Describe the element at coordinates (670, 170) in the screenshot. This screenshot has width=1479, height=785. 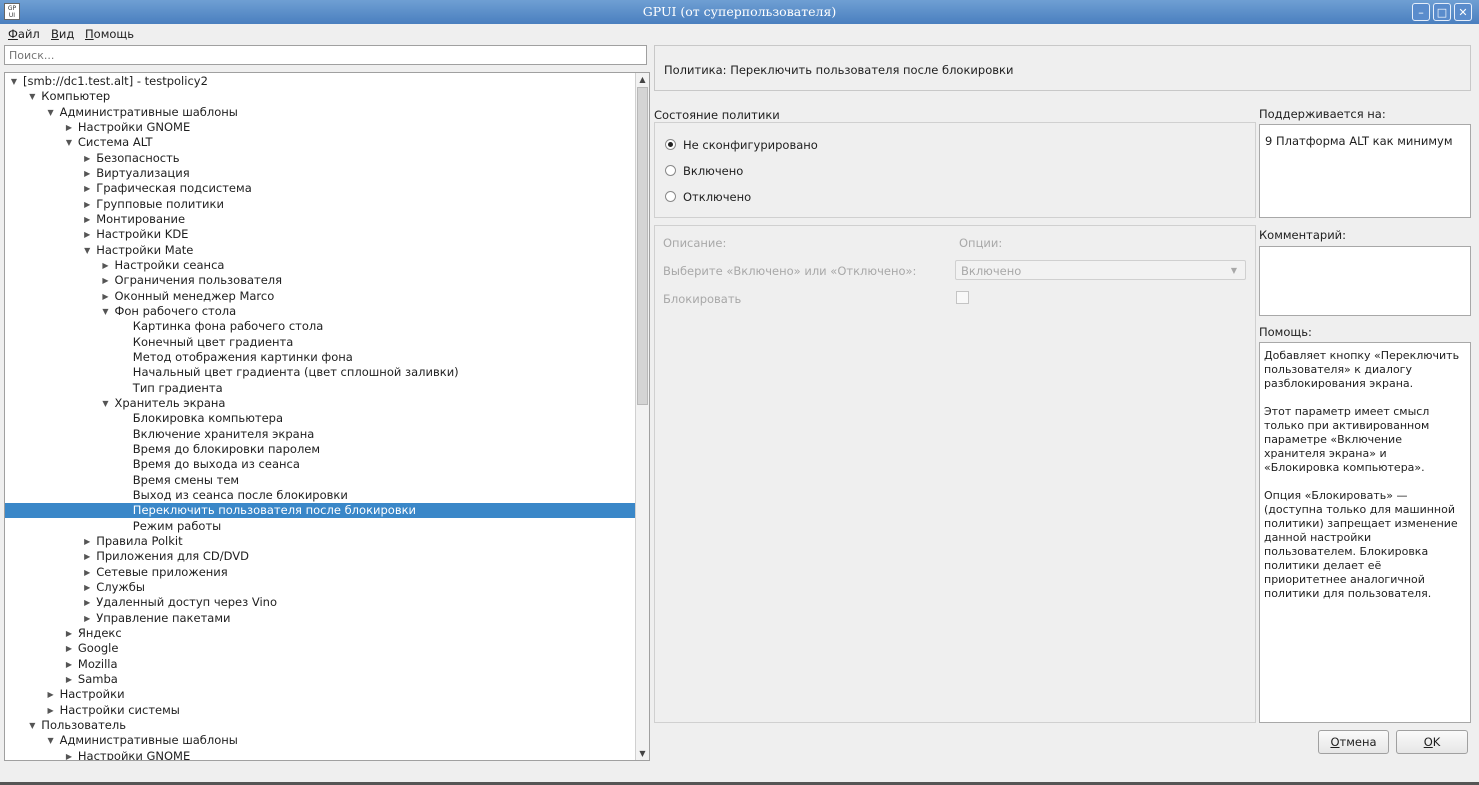
I see `radio-enabled-indicator` at that location.